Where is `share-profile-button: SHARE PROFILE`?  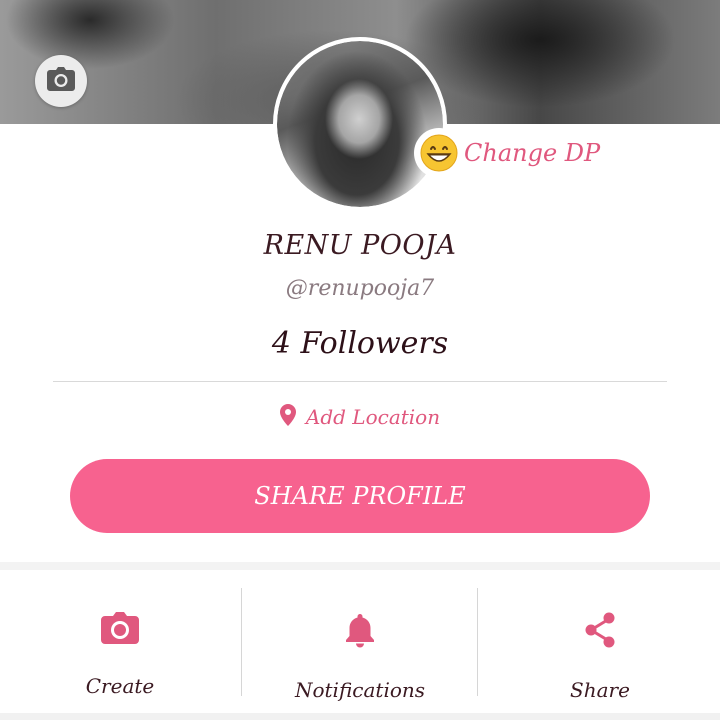 share-profile-button: SHARE PROFILE is located at coordinates (360, 496).